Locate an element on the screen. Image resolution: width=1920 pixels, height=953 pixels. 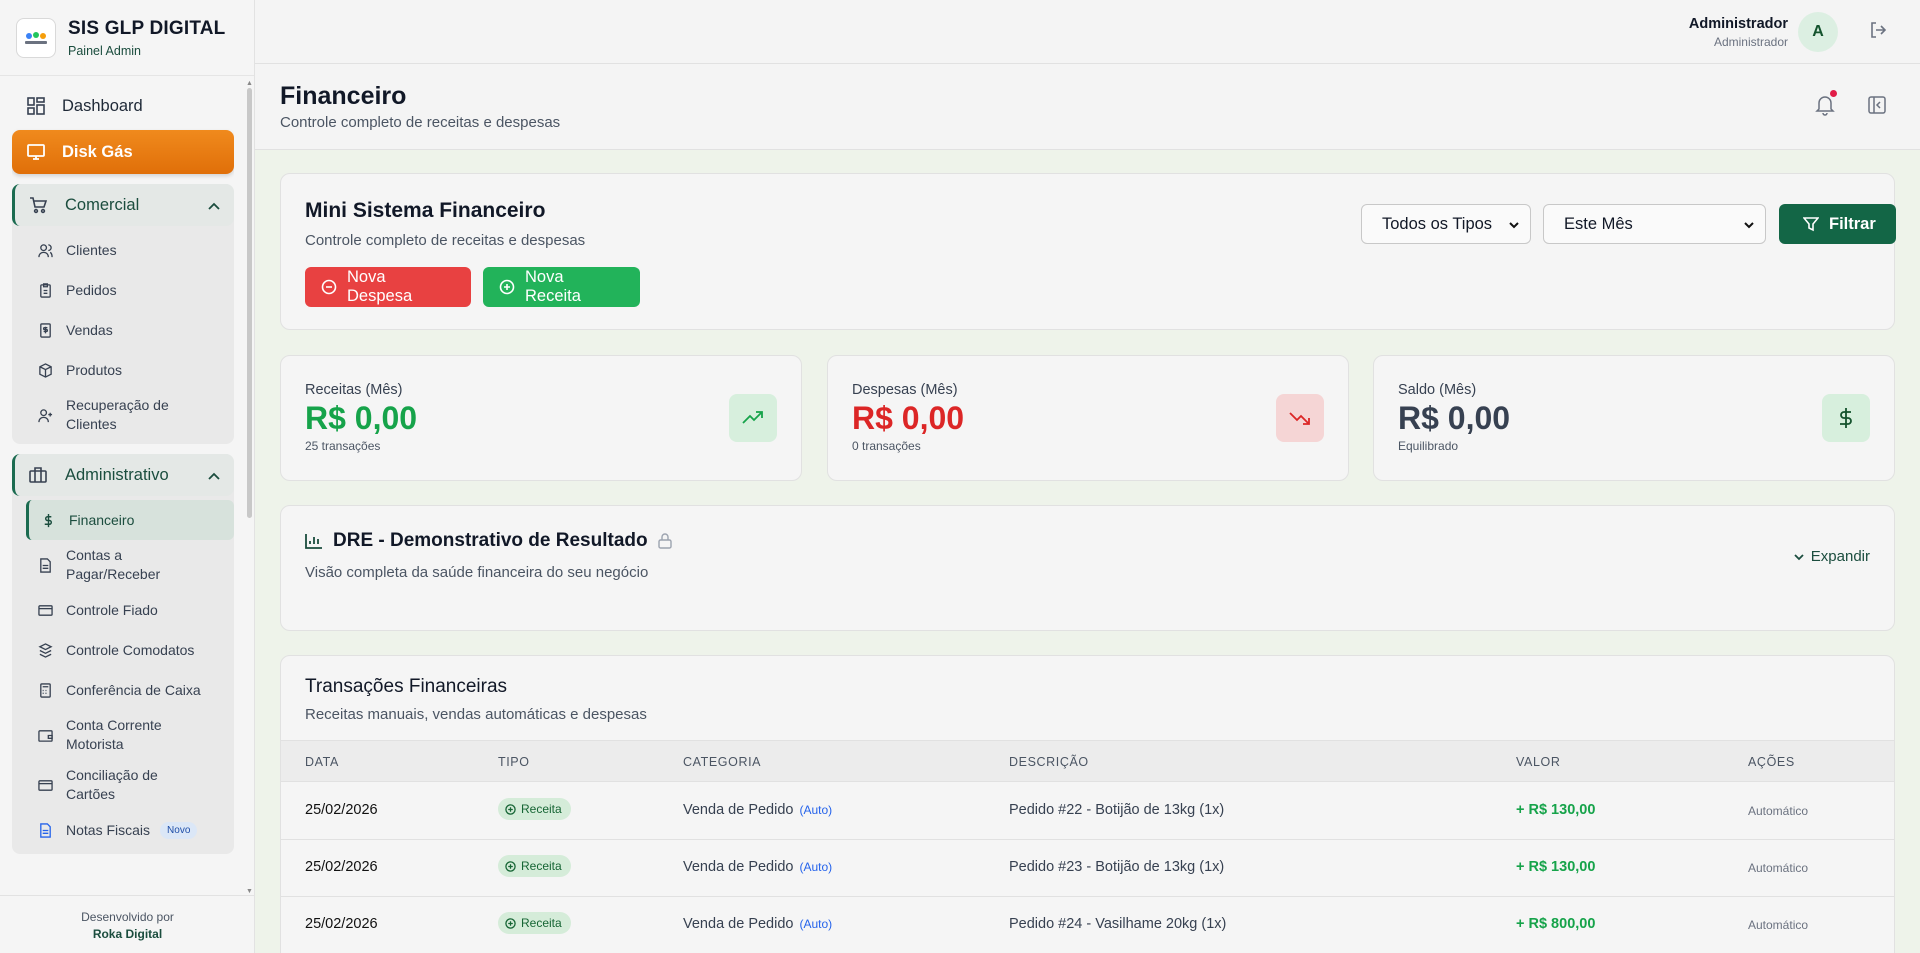
footer-credit: Desenvolvido por is located at coordinates (127, 917).